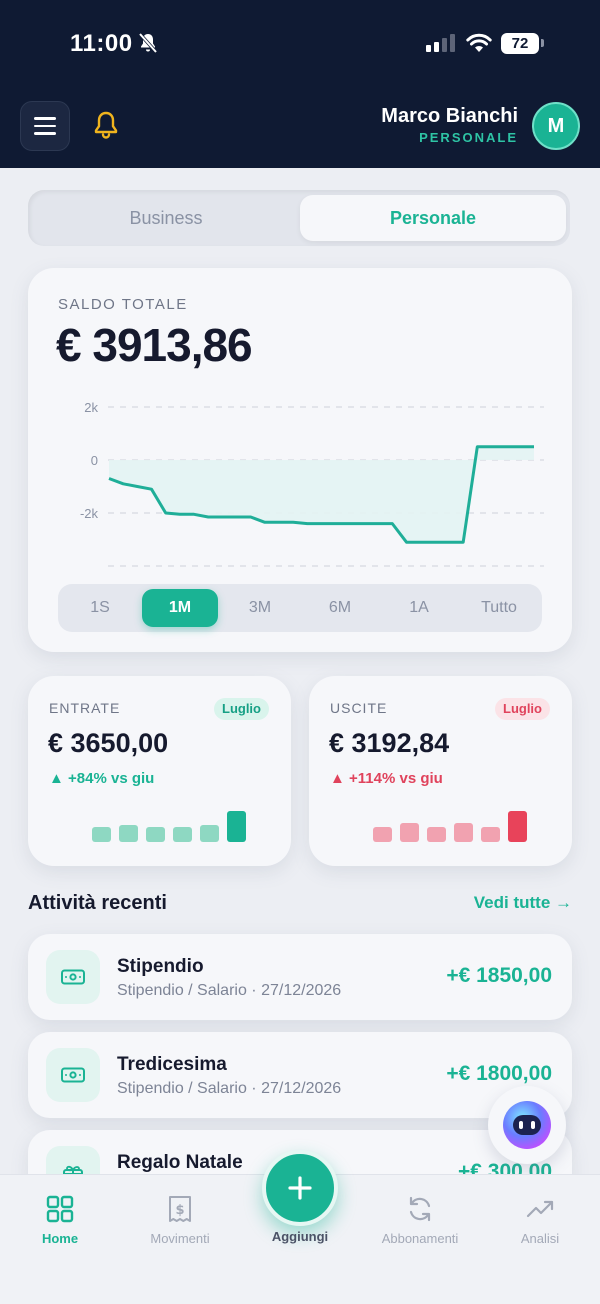 The height and width of the screenshot is (1304, 600). What do you see at coordinates (60, 1238) in the screenshot?
I see `tab-label: Home` at bounding box center [60, 1238].